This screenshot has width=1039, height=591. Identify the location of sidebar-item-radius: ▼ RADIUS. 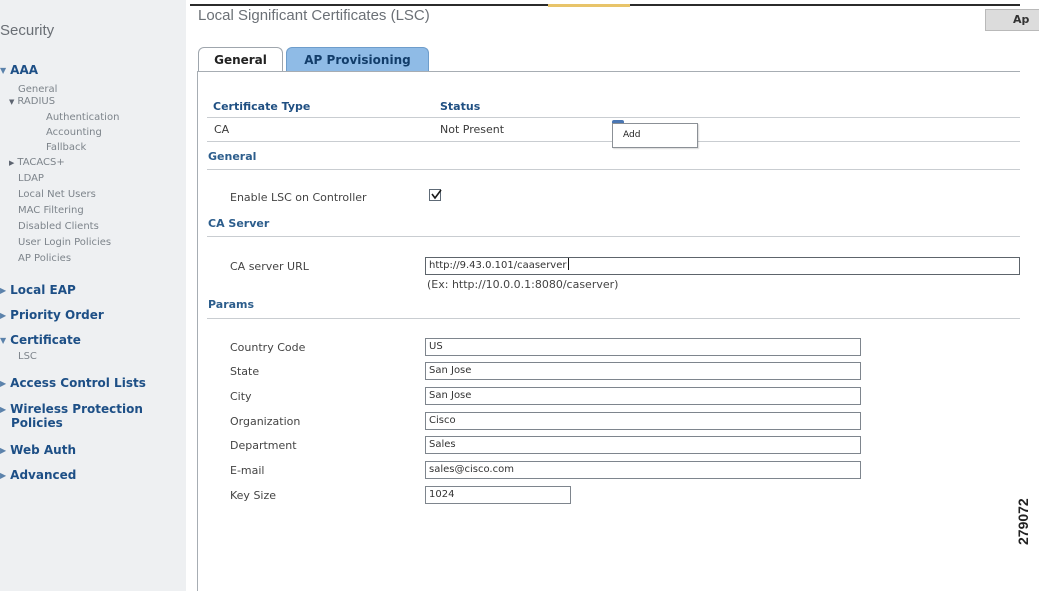
(32, 102).